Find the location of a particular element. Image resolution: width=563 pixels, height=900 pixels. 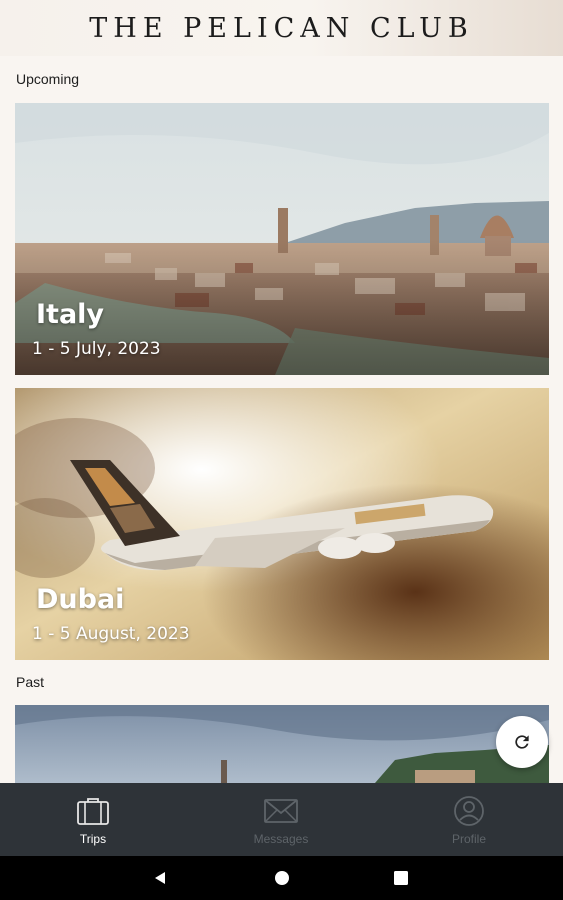

section-label-upcoming: Upcoming is located at coordinates (48, 79).